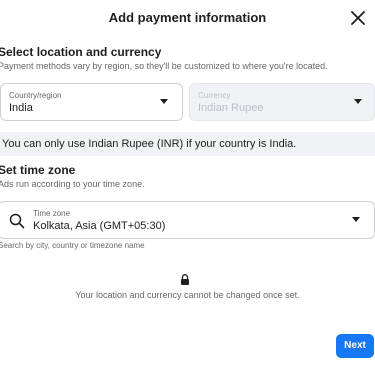  Describe the element at coordinates (91, 102) in the screenshot. I see `country-select: Country/region India` at that location.